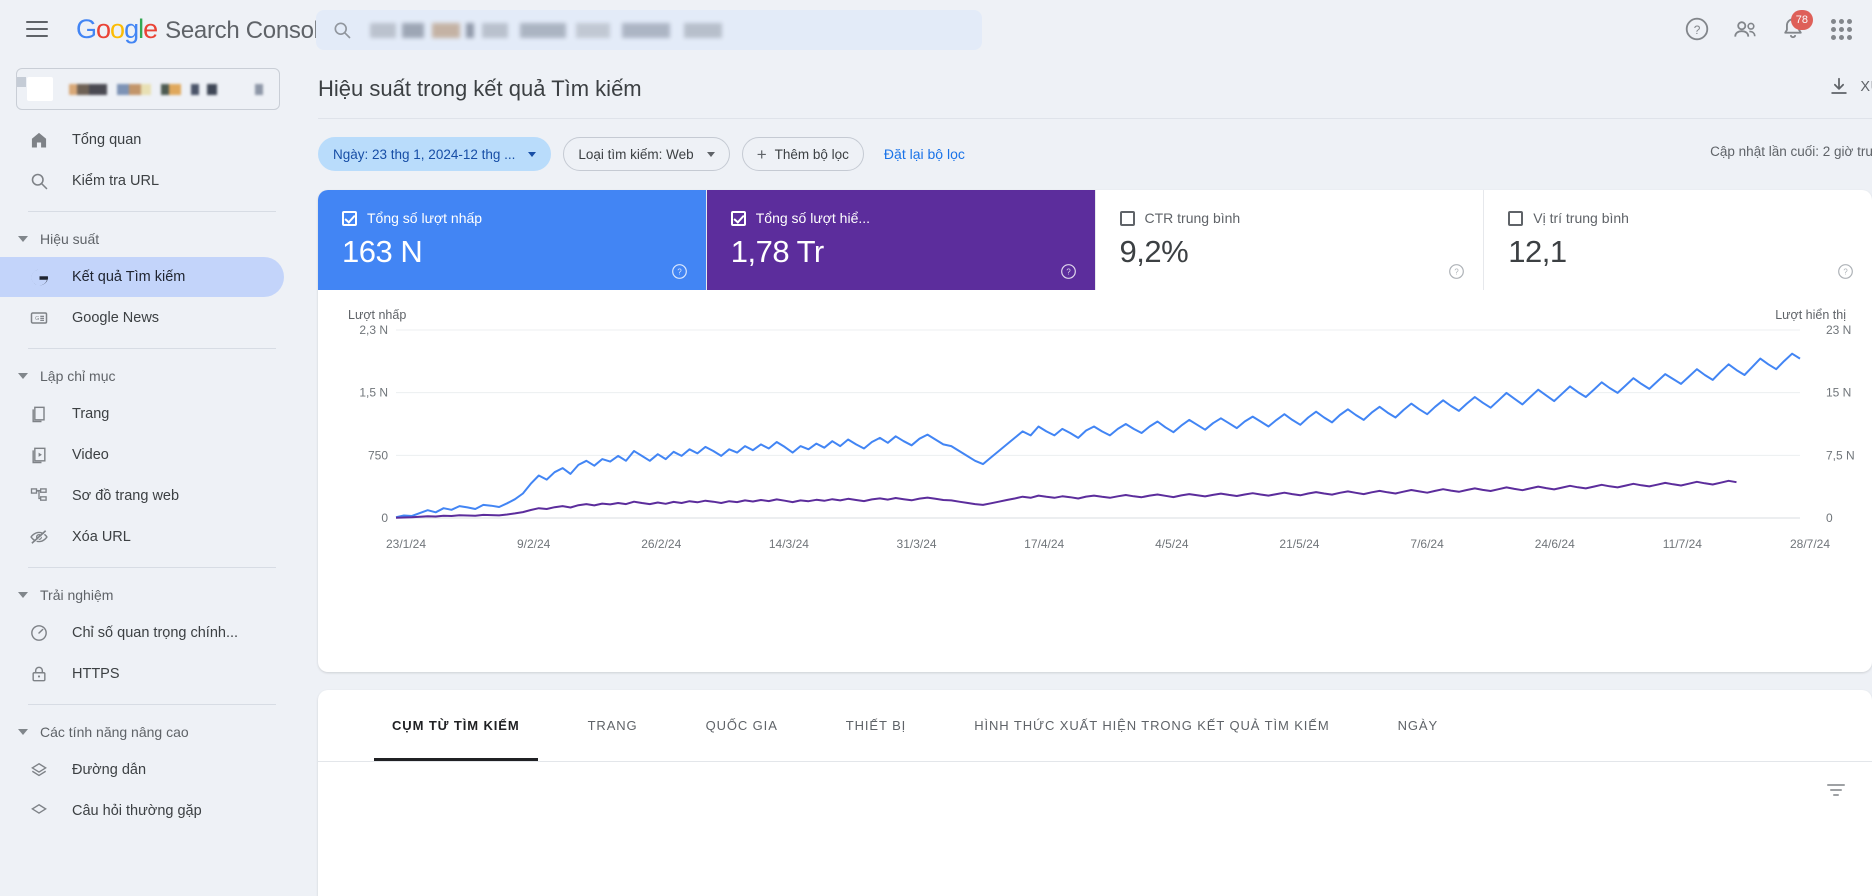  What do you see at coordinates (901, 240) in the screenshot?
I see `metric-card-total-impressions: Tổng số lượt hiể... 1,78 Tr ?` at bounding box center [901, 240].